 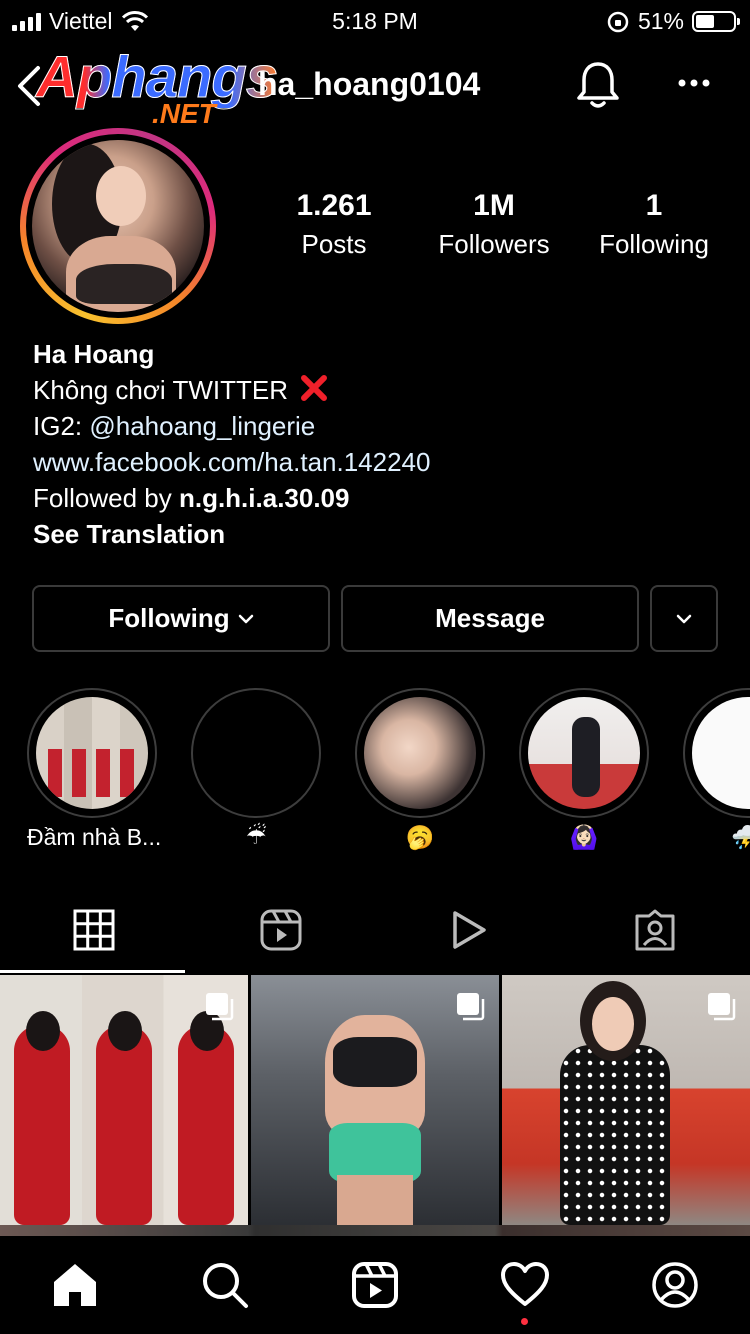 What do you see at coordinates (231, 462) in the screenshot?
I see `website-link: www.facebook.com/ha.tan.142240` at bounding box center [231, 462].